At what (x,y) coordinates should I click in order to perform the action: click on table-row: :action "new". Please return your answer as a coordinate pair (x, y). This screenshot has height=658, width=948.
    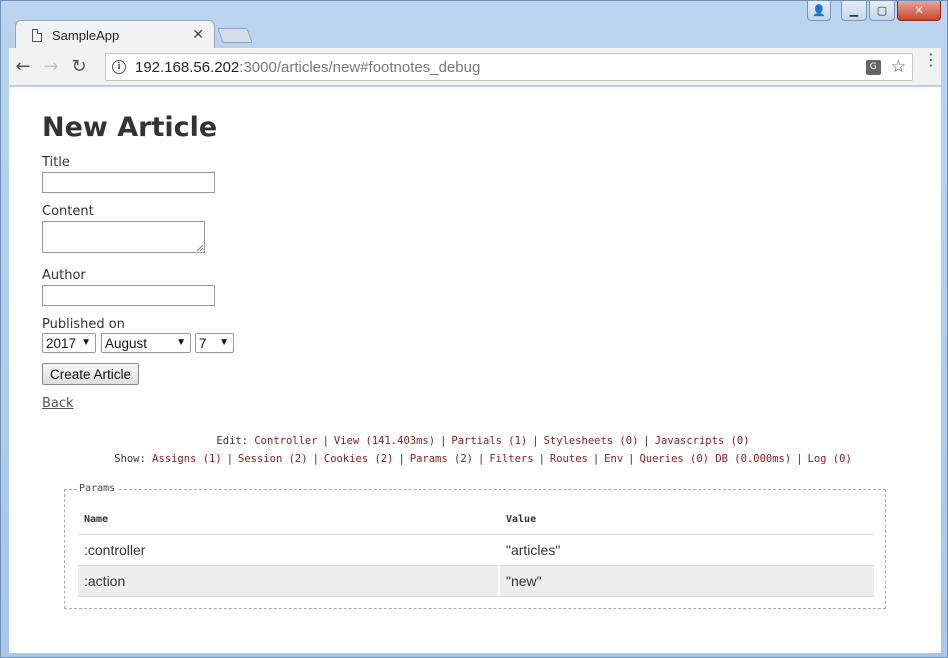
    Looking at the image, I should click on (476, 581).